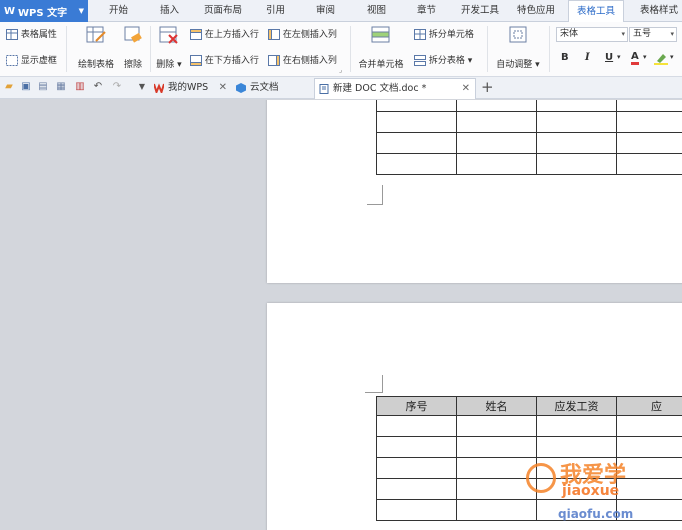 The image size is (682, 530). Describe the element at coordinates (169, 11) in the screenshot. I see `tab-insert: 插入` at that location.